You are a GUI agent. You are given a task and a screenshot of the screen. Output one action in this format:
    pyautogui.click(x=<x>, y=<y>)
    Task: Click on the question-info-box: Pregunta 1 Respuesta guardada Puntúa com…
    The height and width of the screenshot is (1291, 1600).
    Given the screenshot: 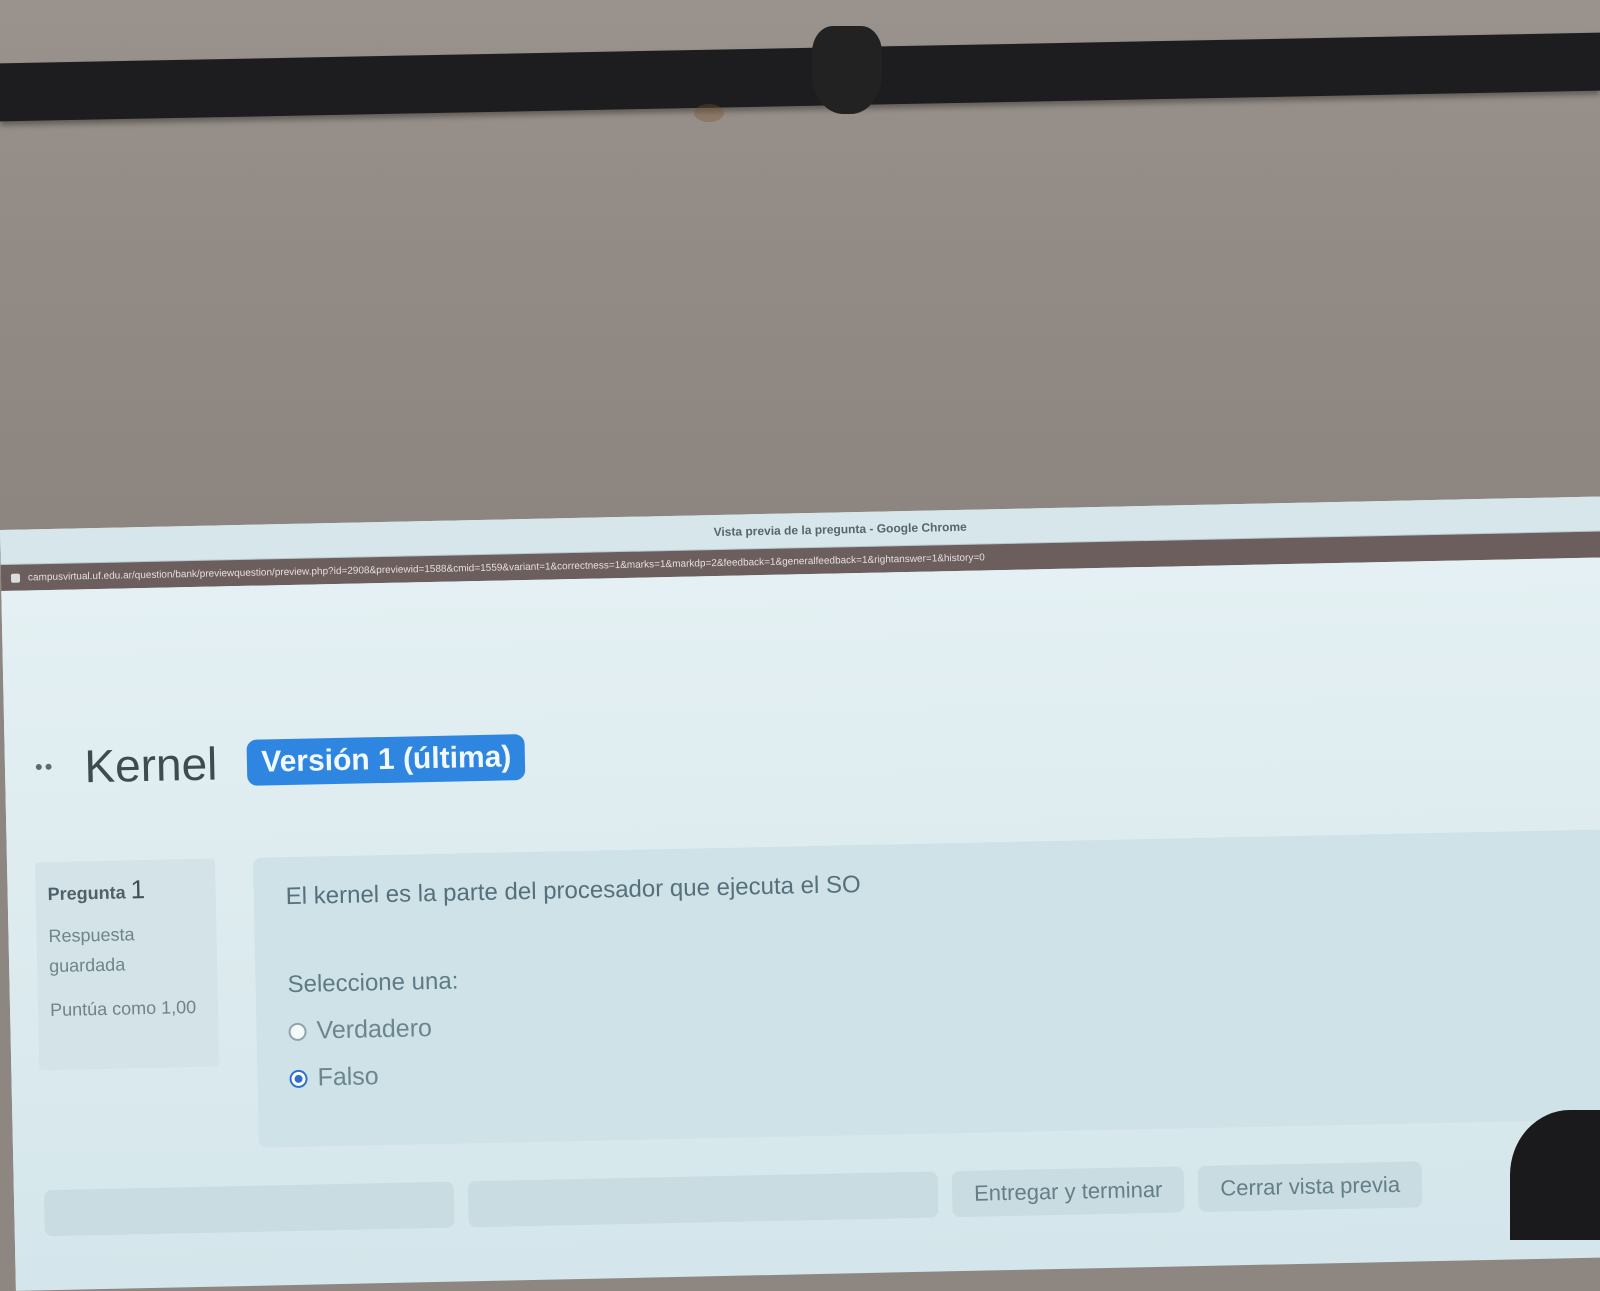 What is the action you would take?
    pyautogui.click(x=127, y=964)
    